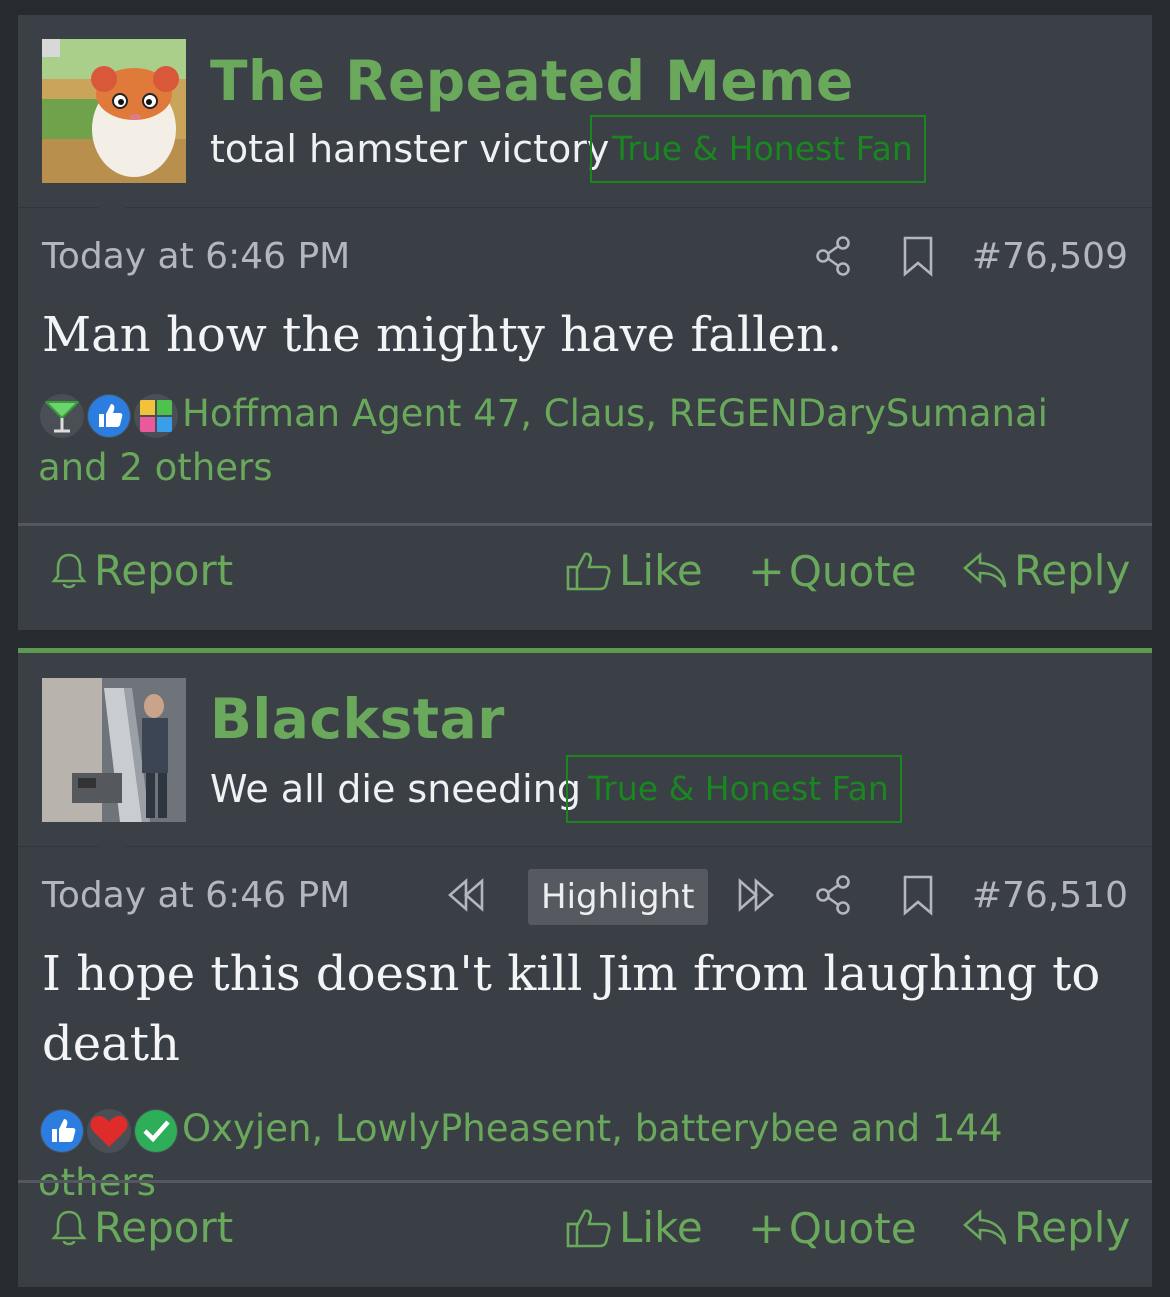 This screenshot has width=1170, height=1297. What do you see at coordinates (395, 789) in the screenshot?
I see `user-title: We all die sneeding` at bounding box center [395, 789].